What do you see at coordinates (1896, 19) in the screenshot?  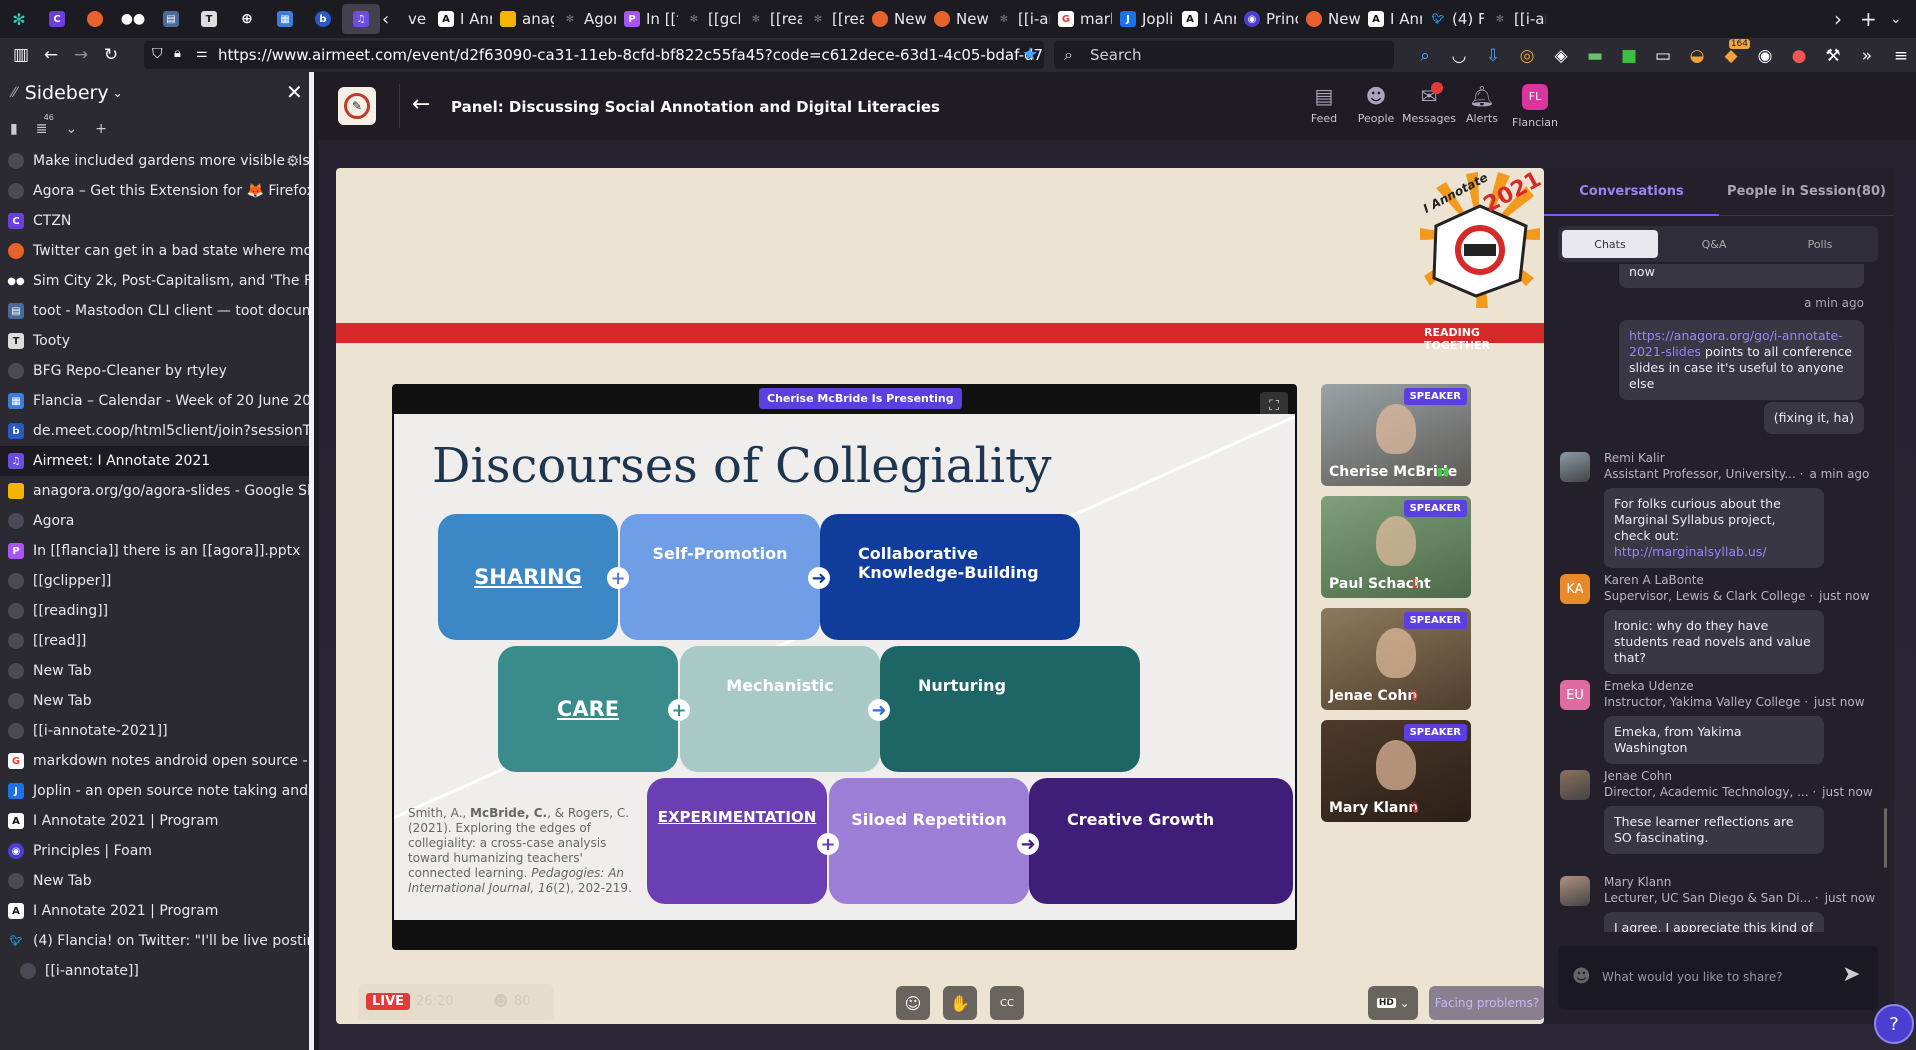 I see `list-all-tabs-icon: ⌄` at bounding box center [1896, 19].